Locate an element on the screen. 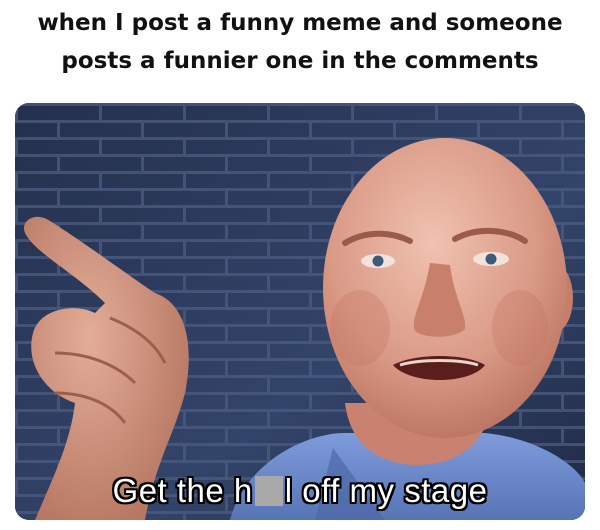  subtitle-text-after: l off my stage is located at coordinates (386, 490).